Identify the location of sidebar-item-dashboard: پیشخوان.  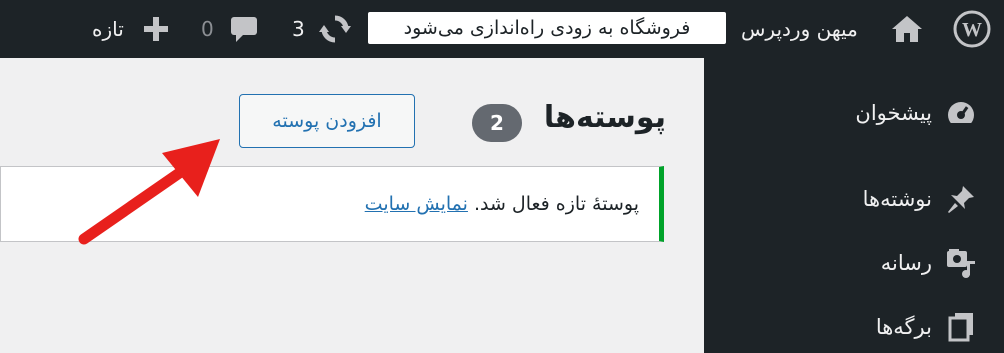
(916, 113).